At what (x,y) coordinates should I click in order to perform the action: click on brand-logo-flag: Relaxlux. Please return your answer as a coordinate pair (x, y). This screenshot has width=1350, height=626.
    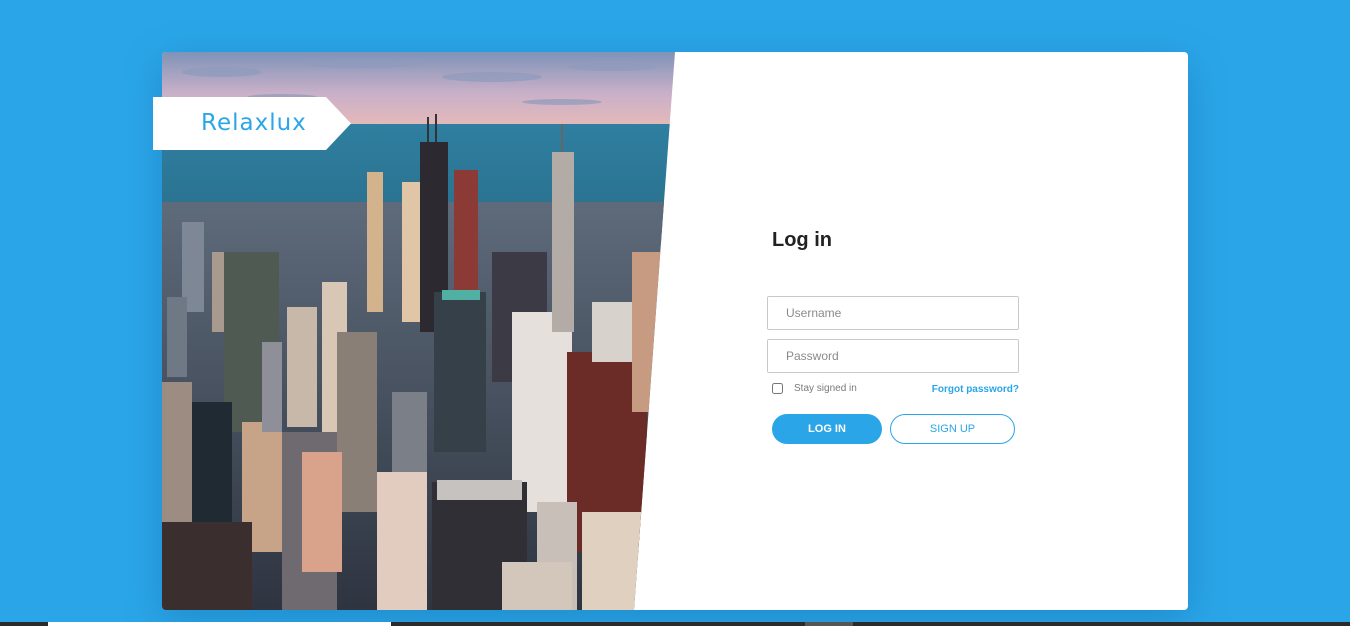
    Looking at the image, I should click on (252, 123).